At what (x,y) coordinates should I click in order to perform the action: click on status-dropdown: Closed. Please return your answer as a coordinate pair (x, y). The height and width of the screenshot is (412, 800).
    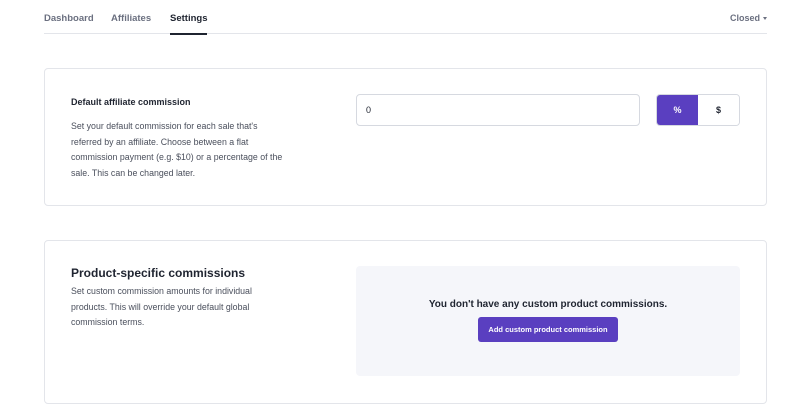
    Looking at the image, I should click on (748, 18).